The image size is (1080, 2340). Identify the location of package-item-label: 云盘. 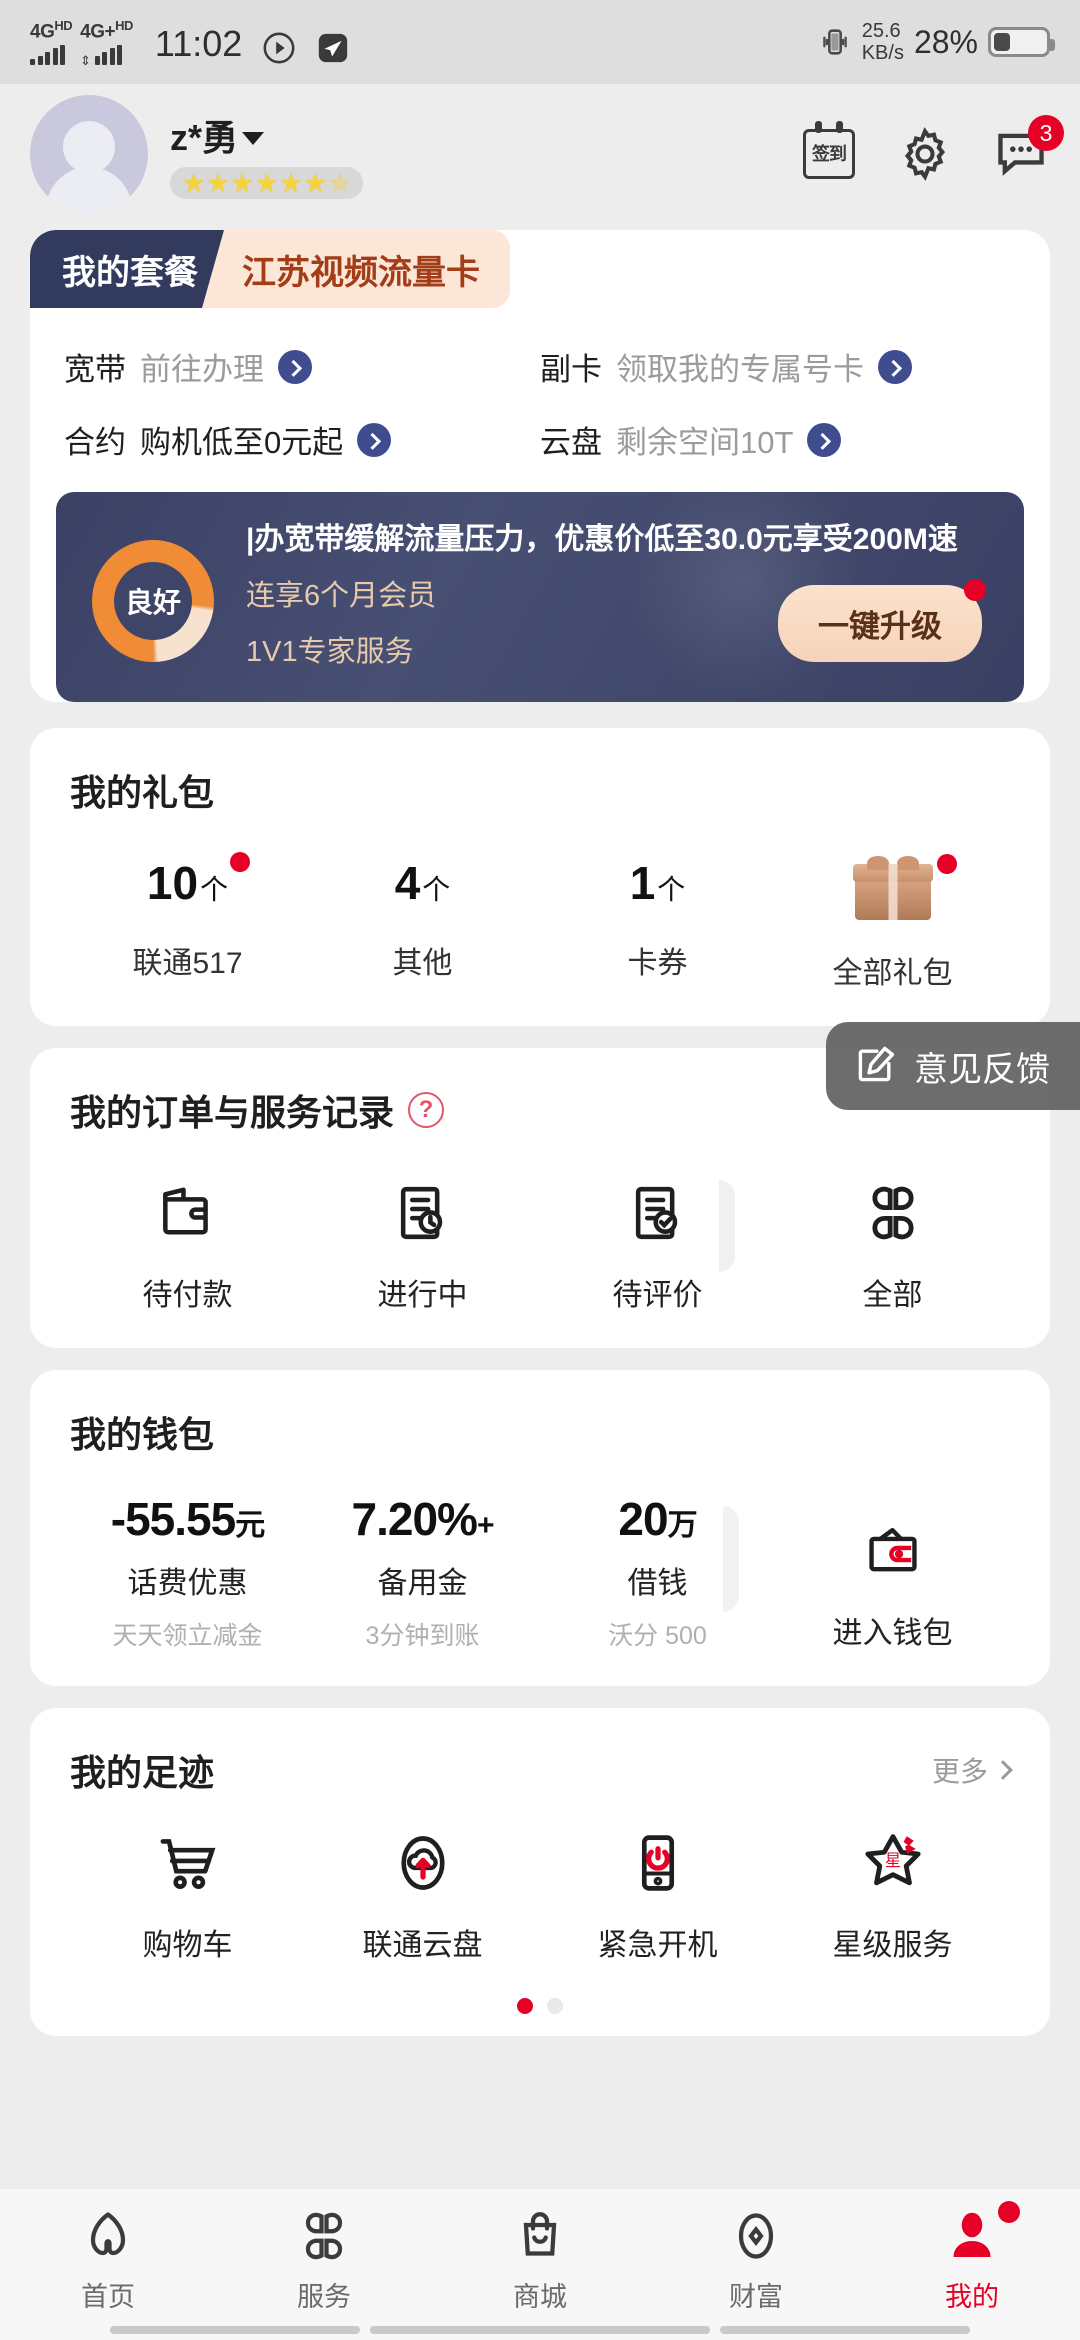
(571, 442).